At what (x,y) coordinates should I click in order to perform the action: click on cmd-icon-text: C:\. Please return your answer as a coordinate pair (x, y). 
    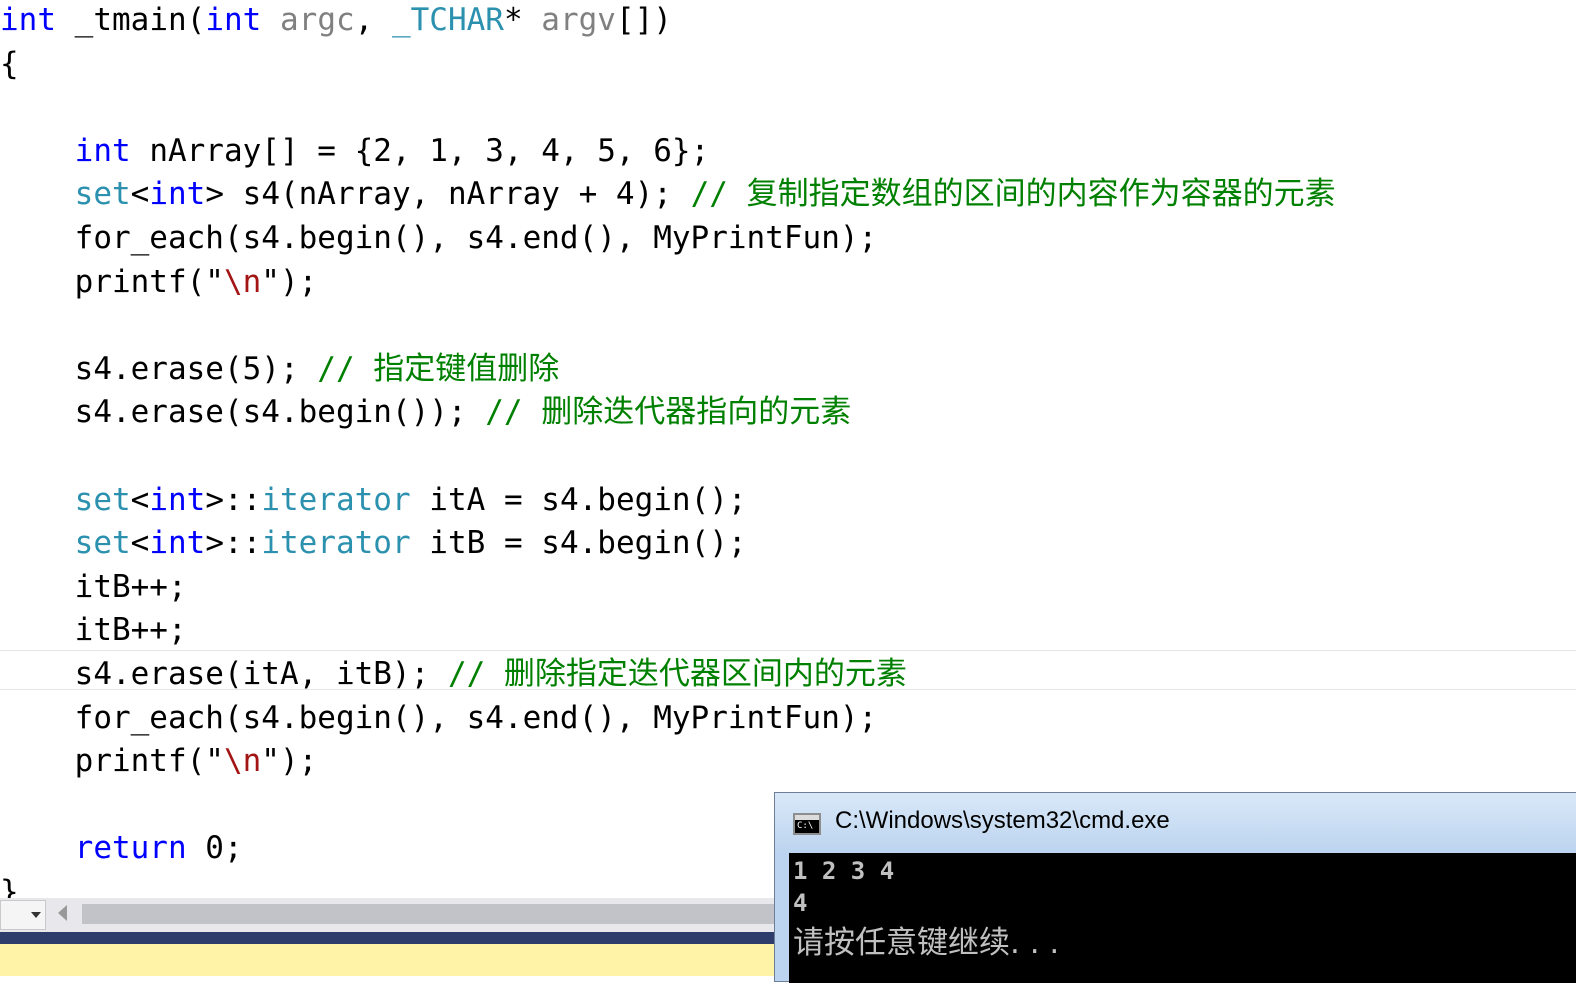
    Looking at the image, I should click on (805, 826).